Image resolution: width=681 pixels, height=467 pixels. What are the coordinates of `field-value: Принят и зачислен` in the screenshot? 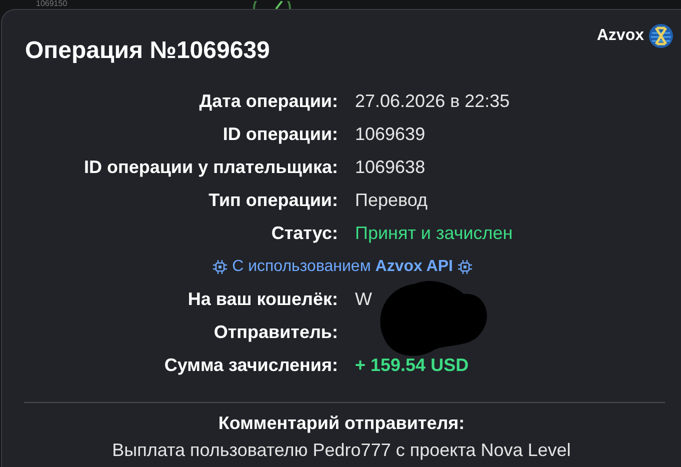 It's located at (434, 233).